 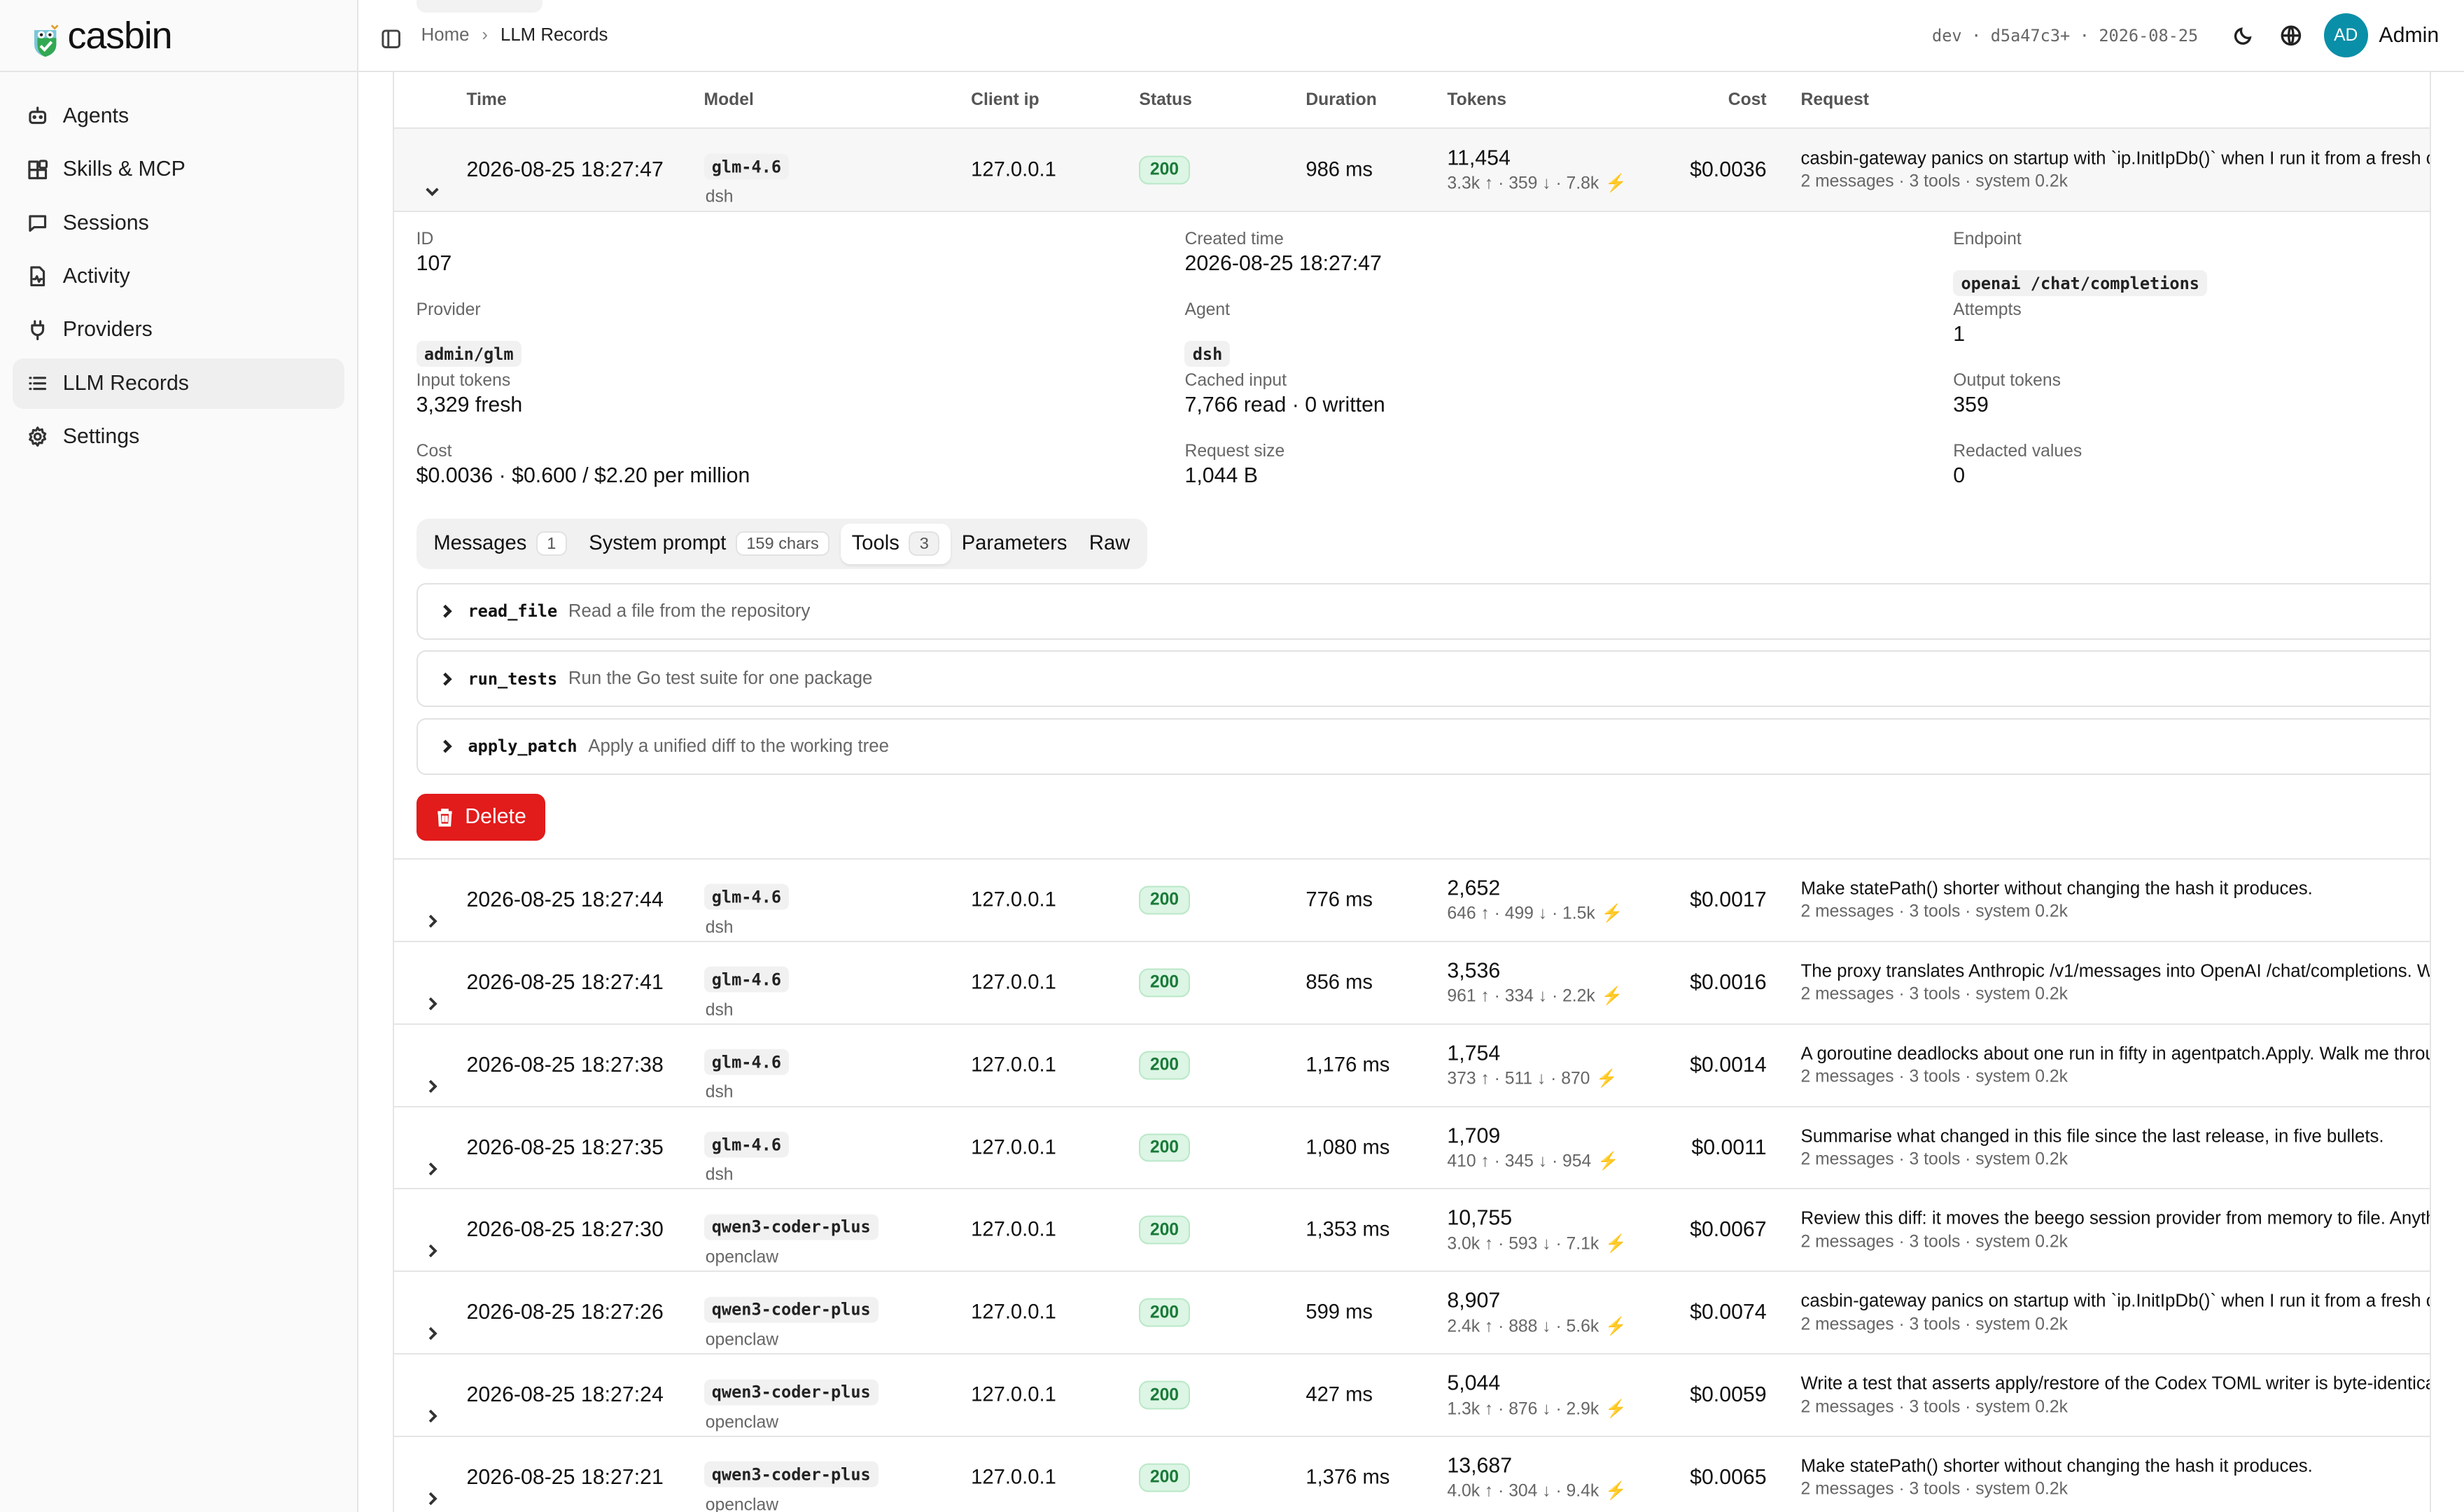 I want to click on tab-tools: Tools 3, so click(x=895, y=543).